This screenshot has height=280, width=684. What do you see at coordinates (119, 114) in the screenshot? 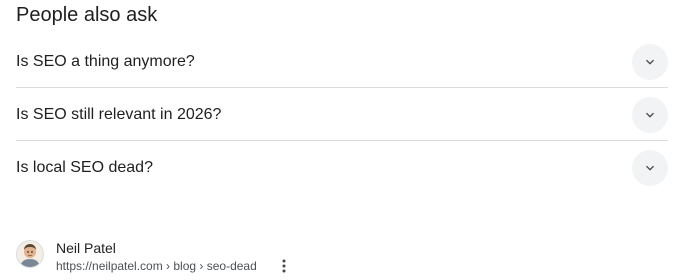
I see `question-text: Is SEO still relevant in 2026?` at bounding box center [119, 114].